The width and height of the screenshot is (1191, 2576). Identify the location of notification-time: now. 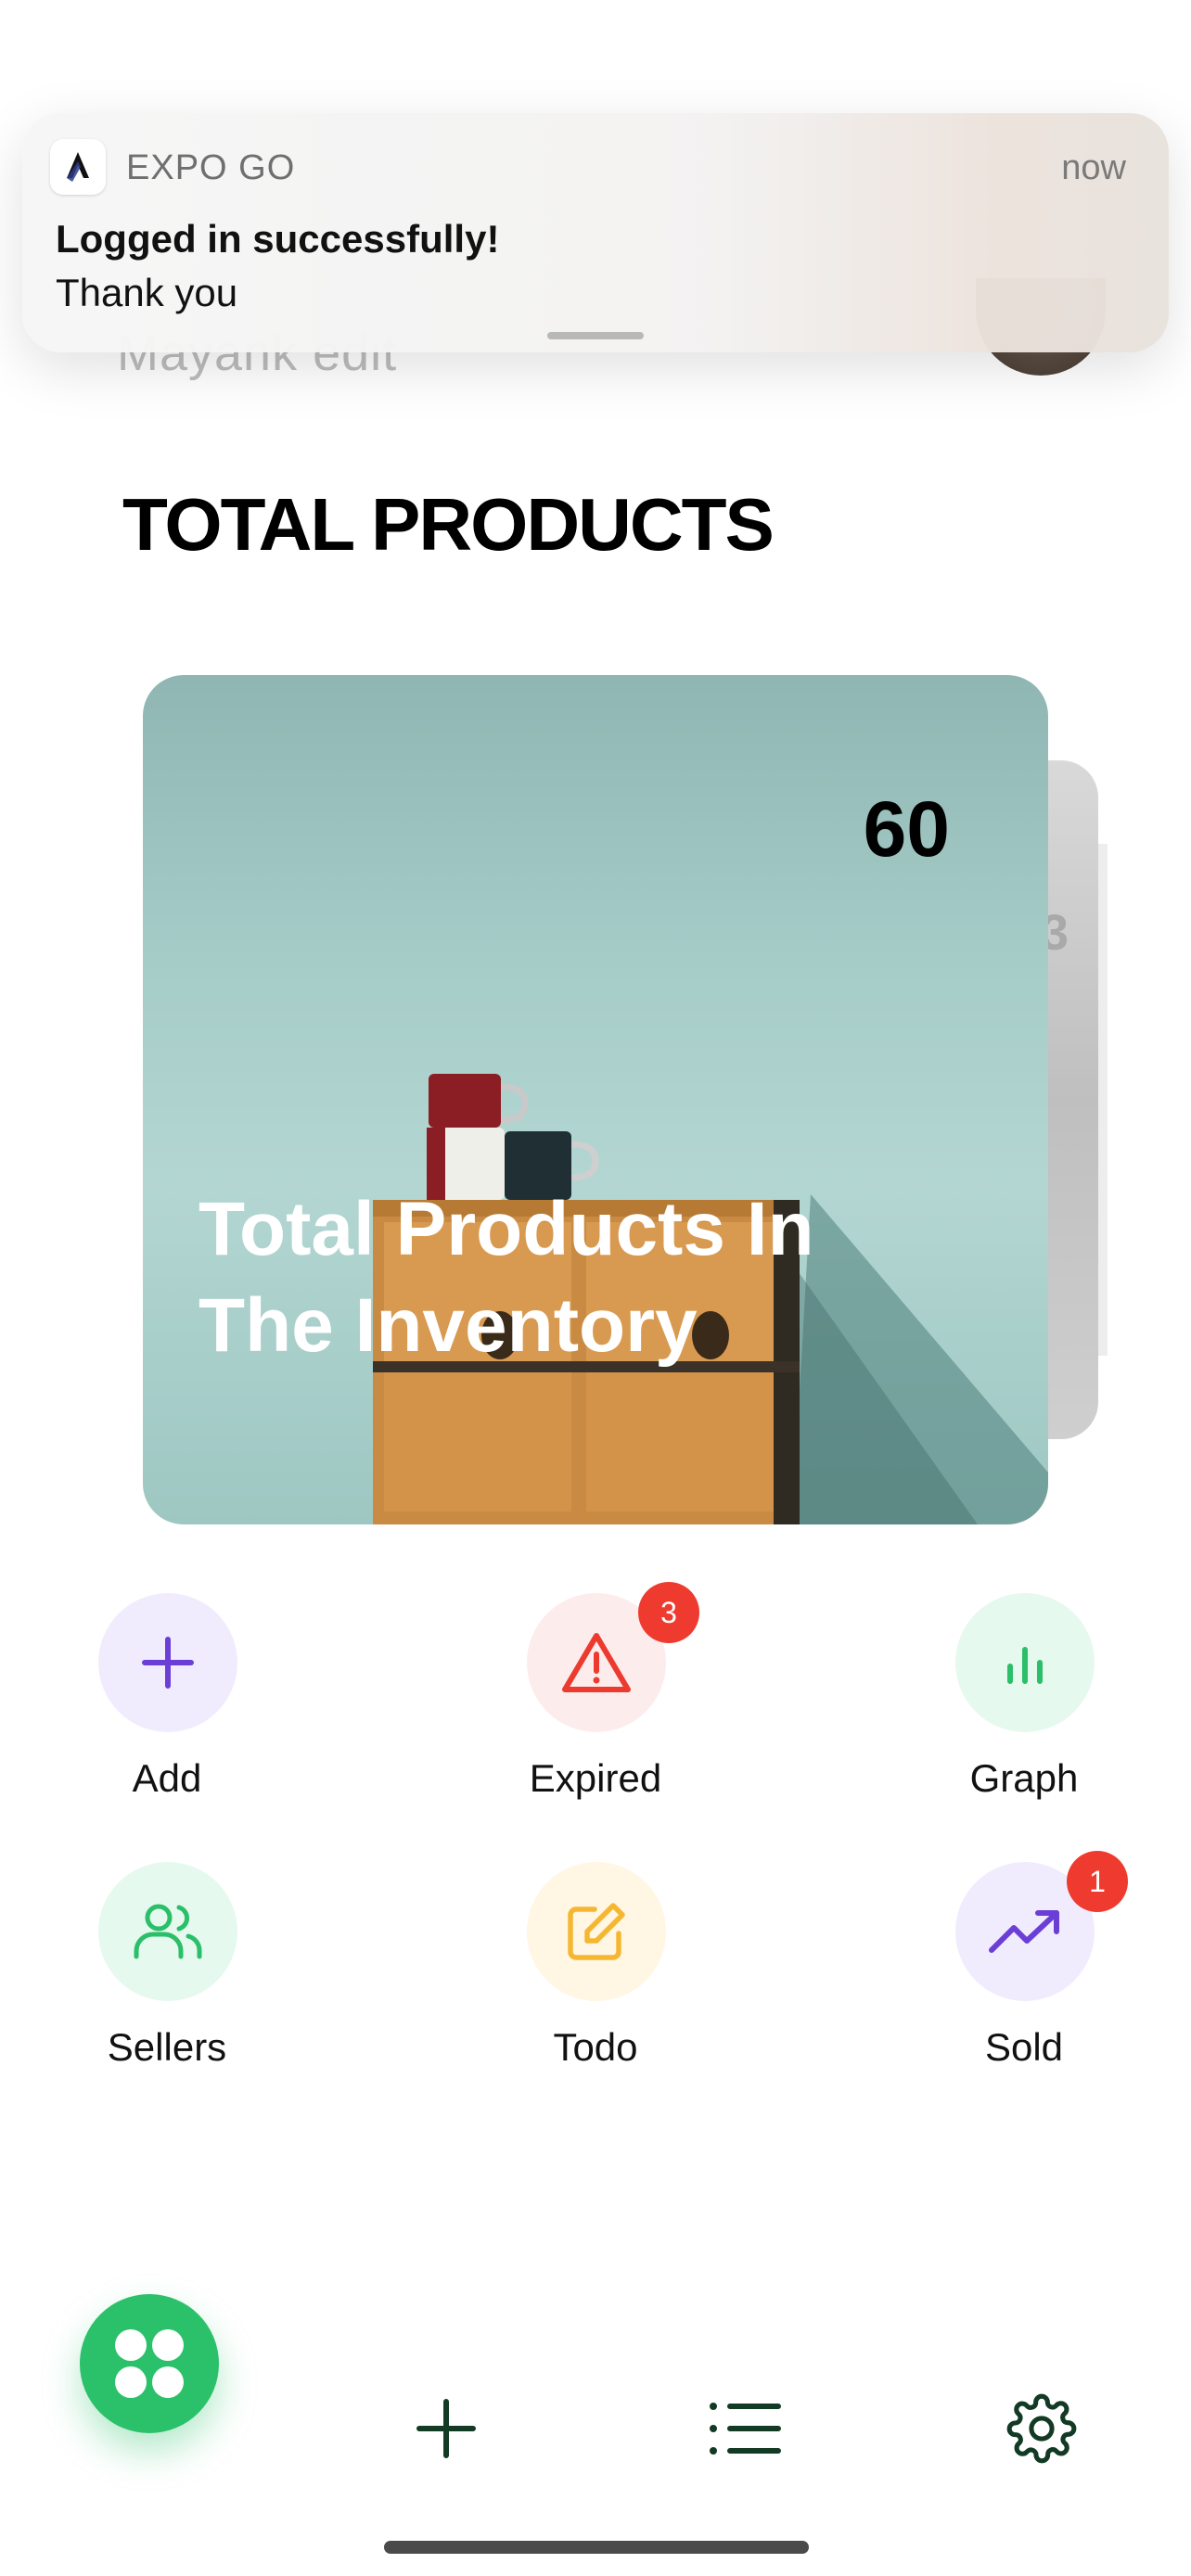
(1093, 167).